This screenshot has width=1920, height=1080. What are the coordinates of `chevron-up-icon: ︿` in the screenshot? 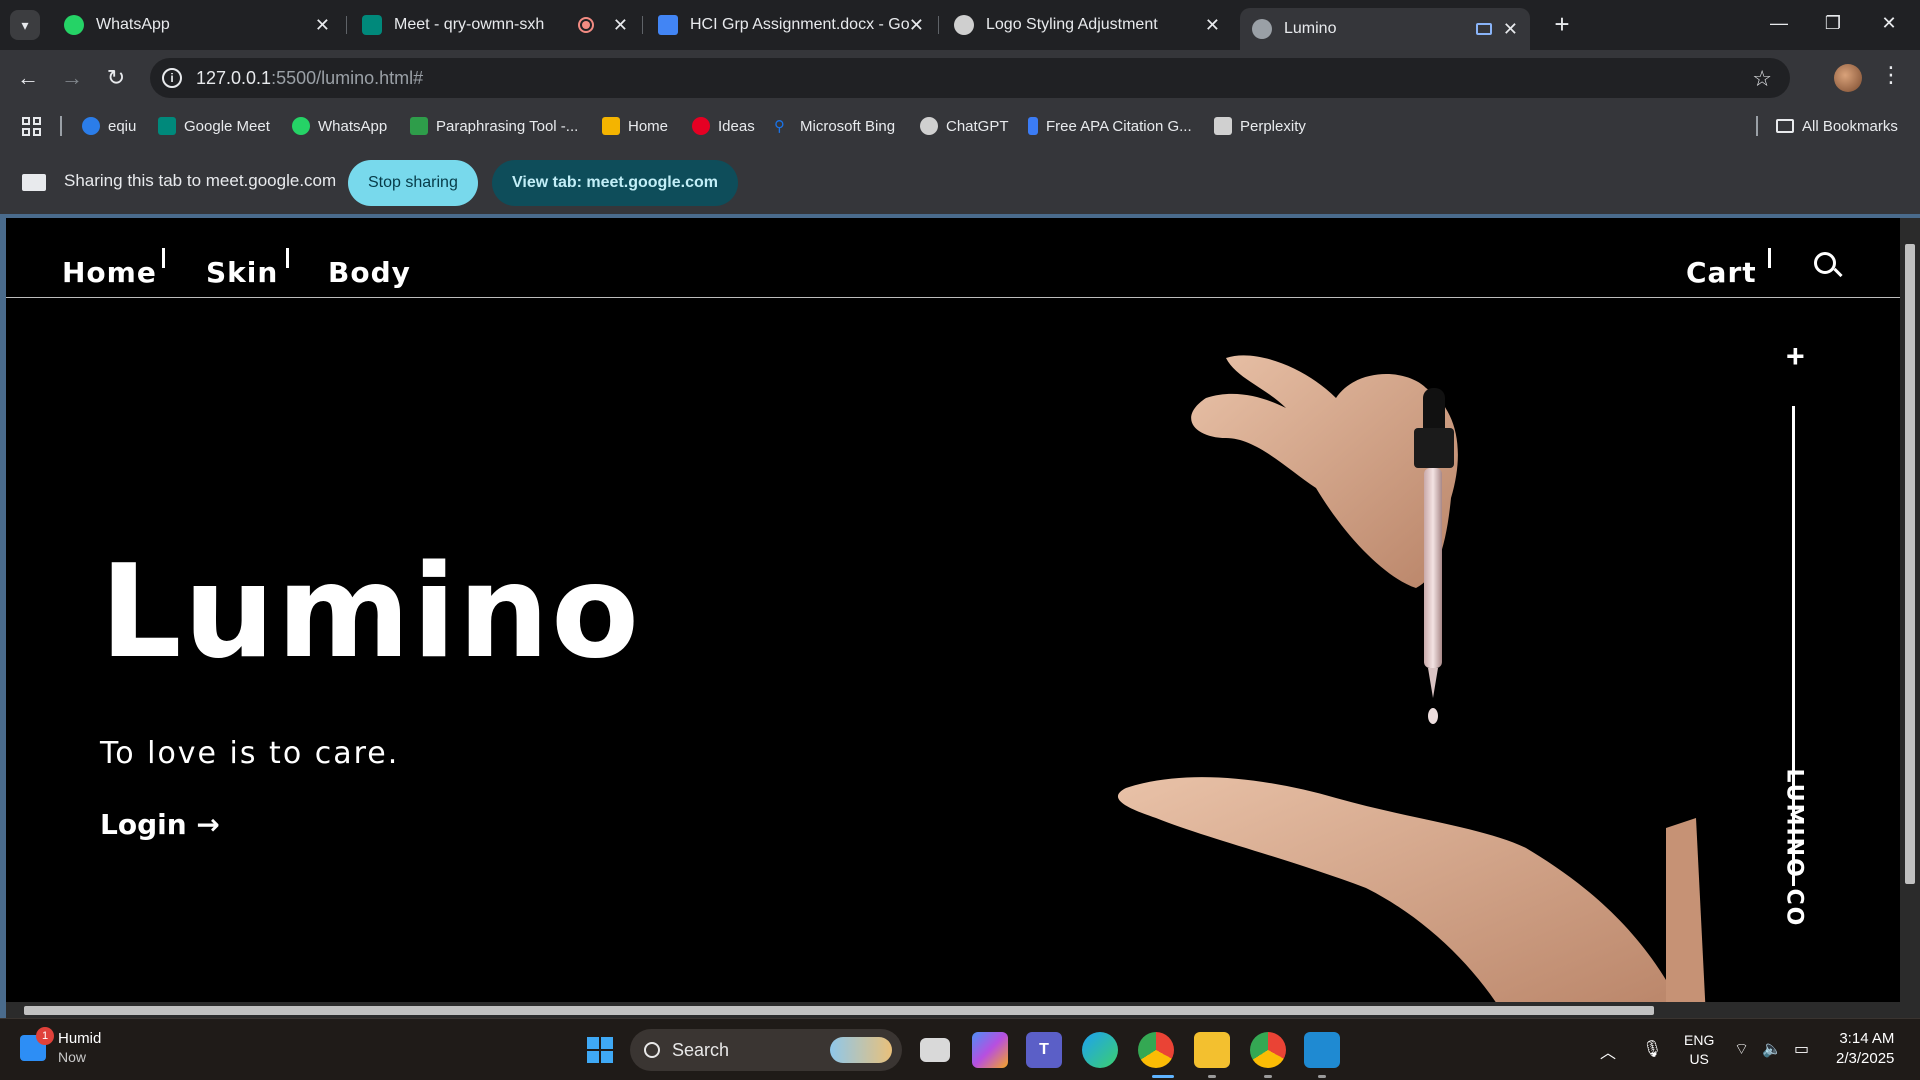 It's located at (1608, 1051).